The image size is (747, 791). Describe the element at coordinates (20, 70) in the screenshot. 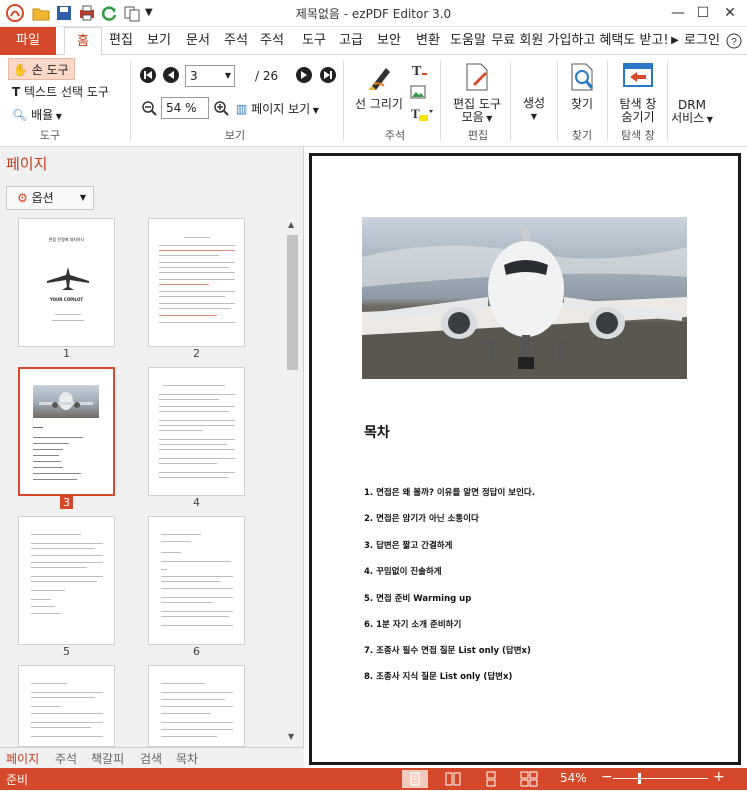

I see `hand-icon: ✋` at that location.